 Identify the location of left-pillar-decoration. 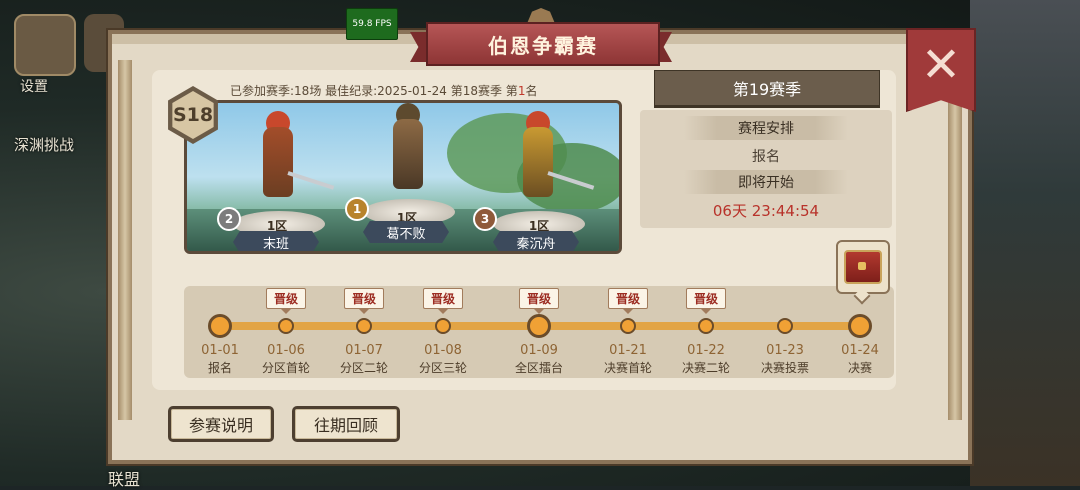
(125, 240).